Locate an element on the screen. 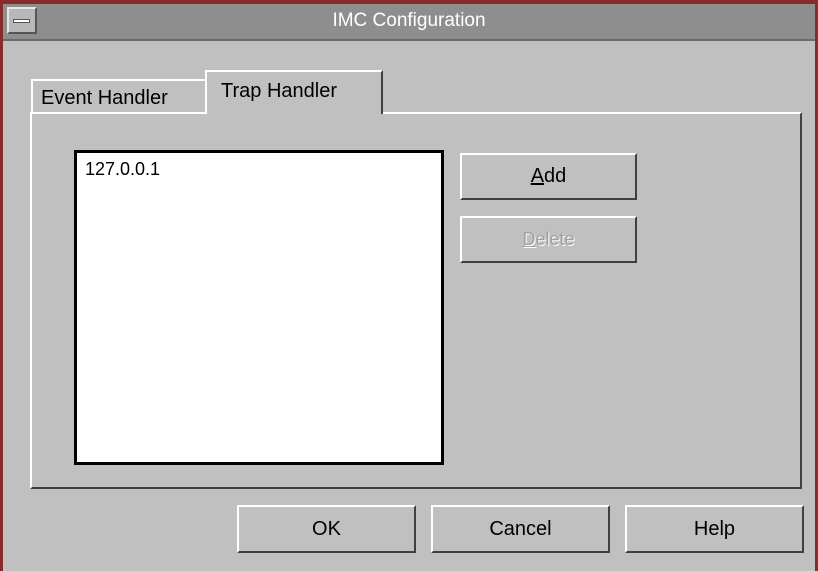 The width and height of the screenshot is (818, 571). window-title: IMC Configuration is located at coordinates (409, 20).